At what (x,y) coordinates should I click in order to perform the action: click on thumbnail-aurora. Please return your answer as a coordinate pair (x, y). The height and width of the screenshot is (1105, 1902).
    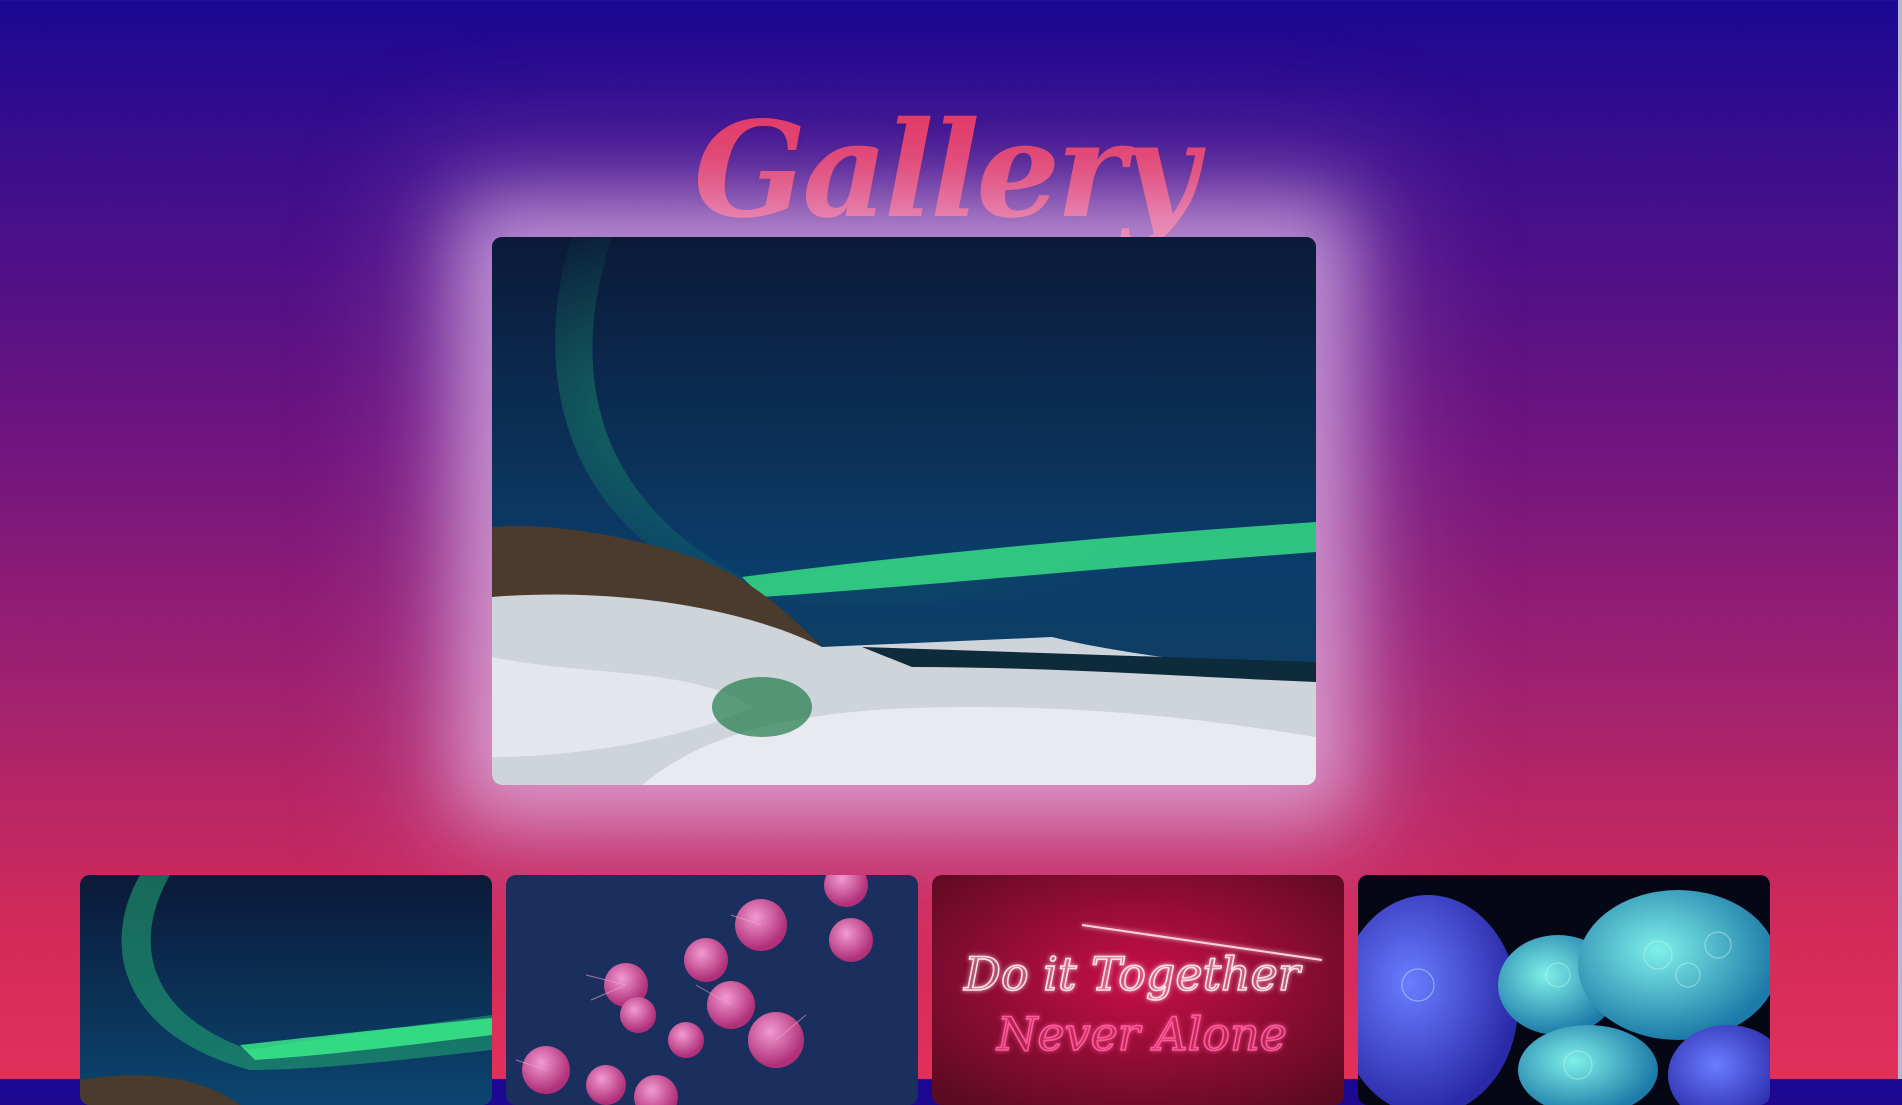
    Looking at the image, I should click on (286, 990).